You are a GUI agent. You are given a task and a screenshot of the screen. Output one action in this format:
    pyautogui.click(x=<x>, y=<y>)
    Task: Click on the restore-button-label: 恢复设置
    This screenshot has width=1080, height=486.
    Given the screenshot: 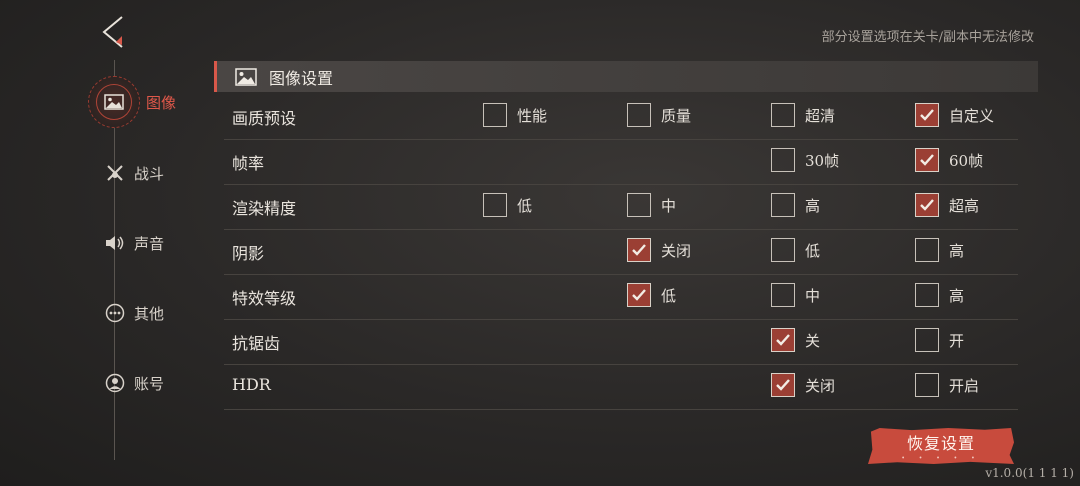 What is the action you would take?
    pyautogui.click(x=940, y=443)
    